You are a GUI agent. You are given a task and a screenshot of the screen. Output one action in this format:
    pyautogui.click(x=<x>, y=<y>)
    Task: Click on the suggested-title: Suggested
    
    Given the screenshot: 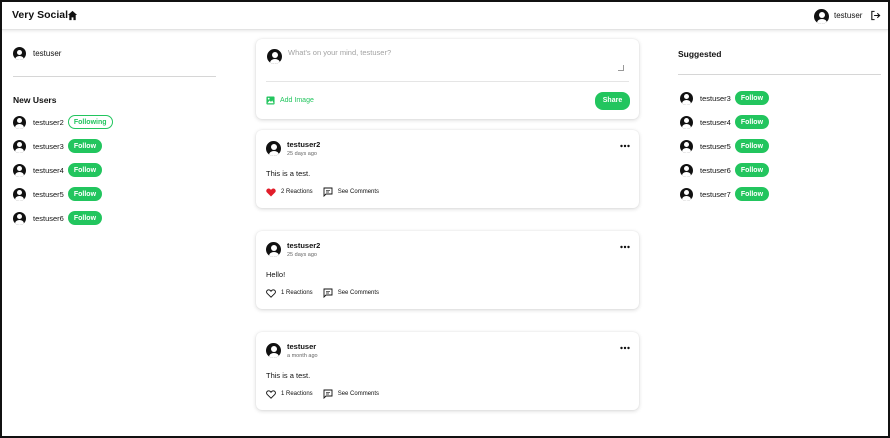 What is the action you would take?
    pyautogui.click(x=700, y=54)
    